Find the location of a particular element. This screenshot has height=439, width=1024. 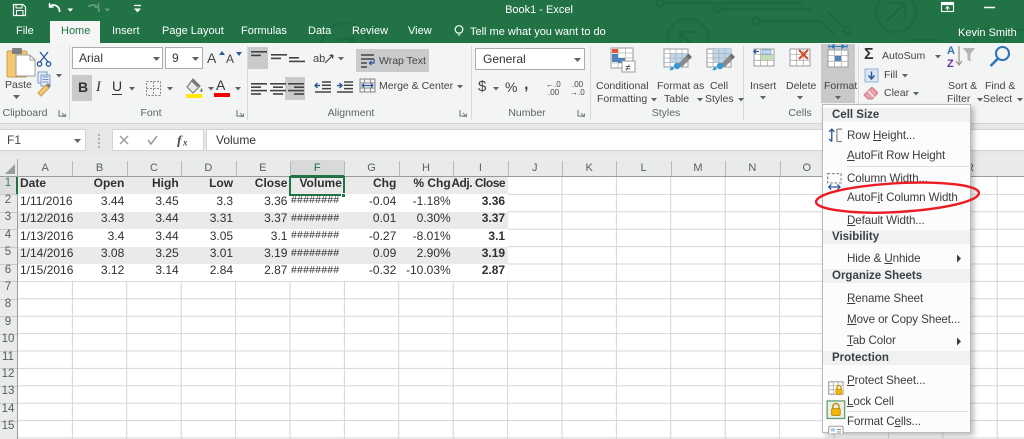

svg-text: Z is located at coordinates (950, 64).